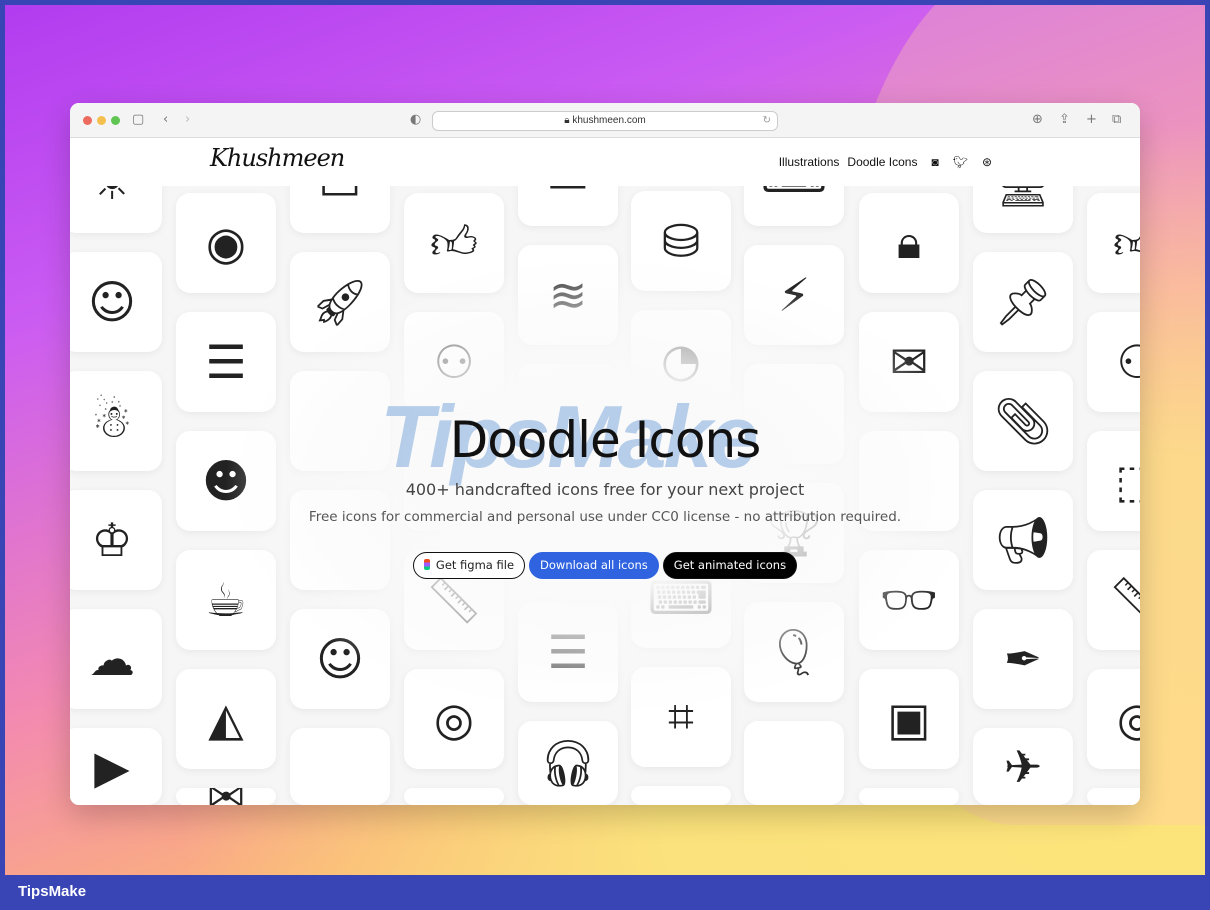 The width and height of the screenshot is (1210, 910). What do you see at coordinates (87, 120) in the screenshot?
I see `close-button` at bounding box center [87, 120].